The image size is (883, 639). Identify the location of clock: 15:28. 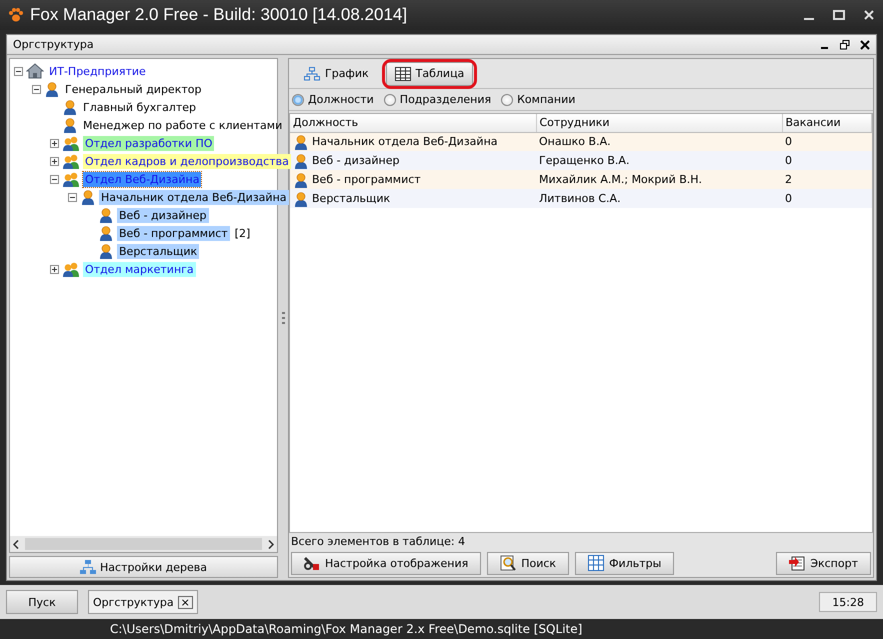
(848, 602).